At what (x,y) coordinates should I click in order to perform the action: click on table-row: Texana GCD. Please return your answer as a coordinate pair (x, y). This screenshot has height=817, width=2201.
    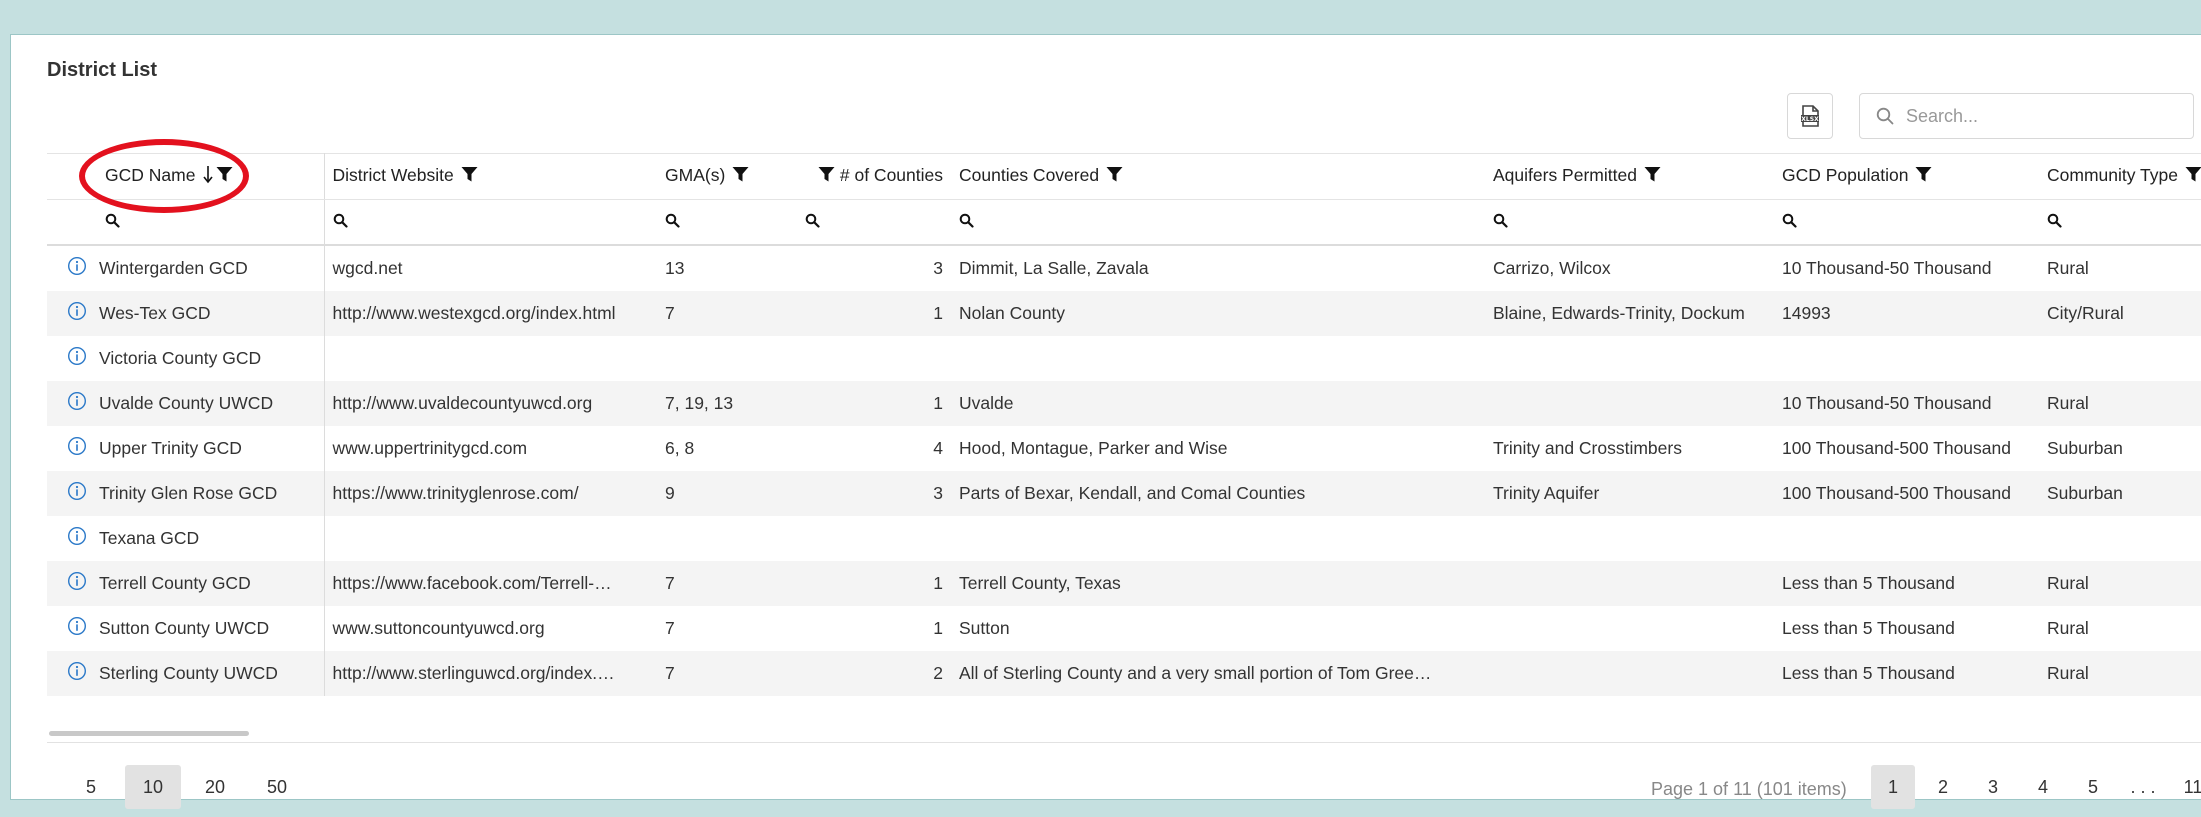
    Looking at the image, I should click on (1124, 538).